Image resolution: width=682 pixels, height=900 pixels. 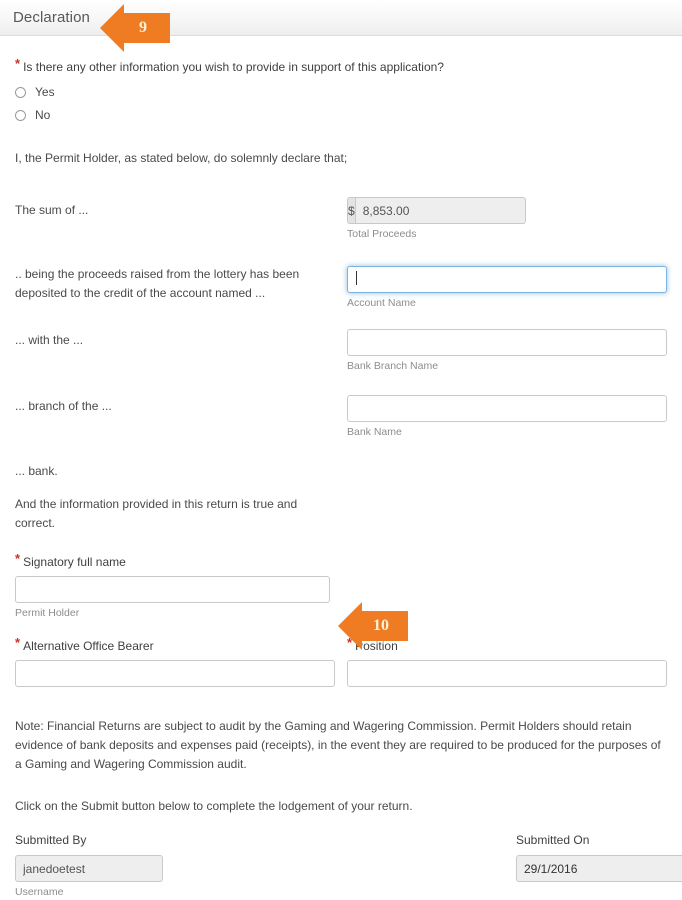 I want to click on signatory-label: * Signatory full name, so click(x=70, y=560).